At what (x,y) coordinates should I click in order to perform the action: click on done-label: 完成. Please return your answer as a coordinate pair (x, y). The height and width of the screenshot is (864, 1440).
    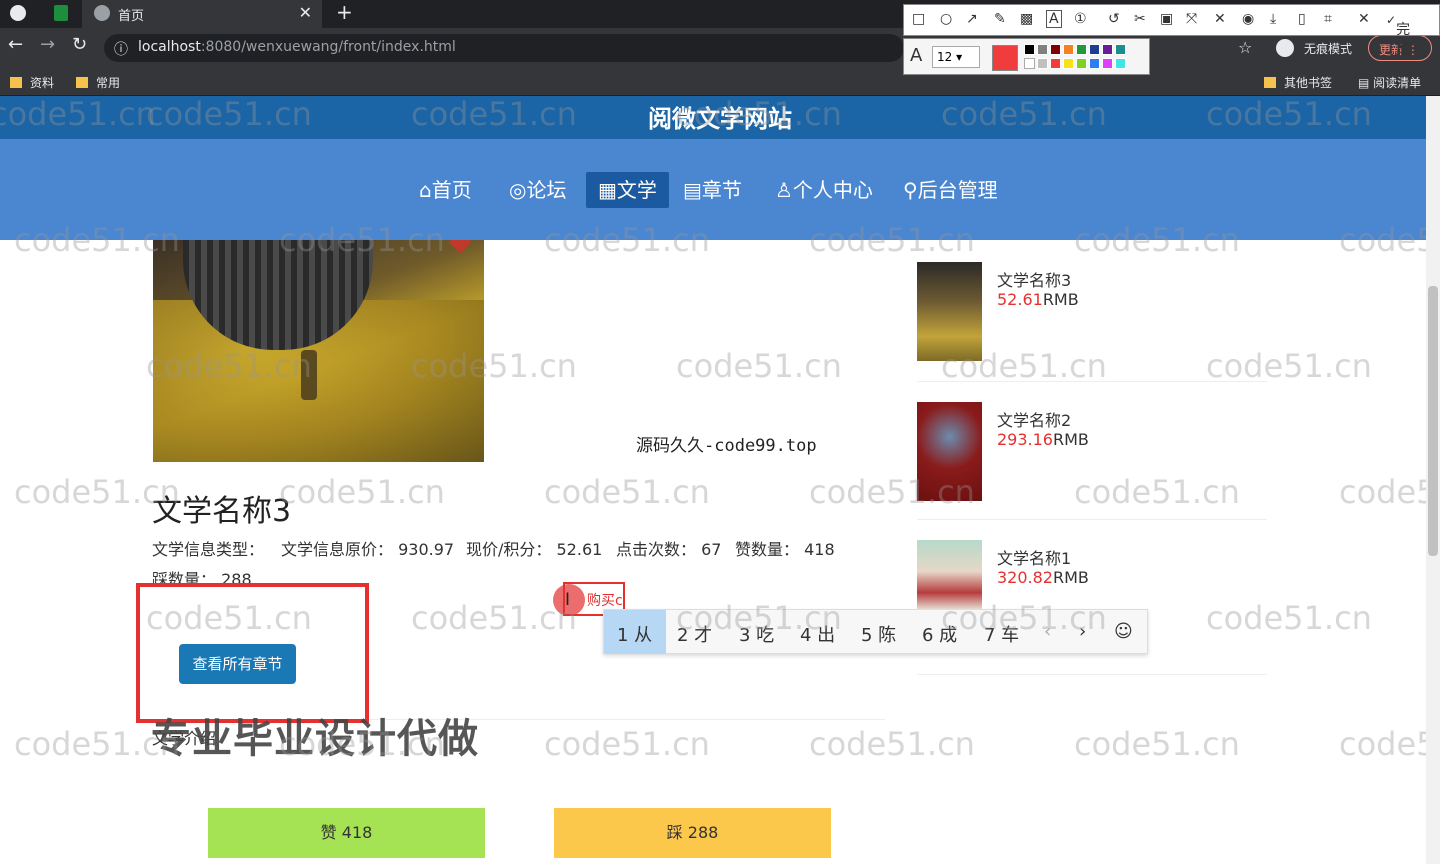
    Looking at the image, I should click on (1403, 40).